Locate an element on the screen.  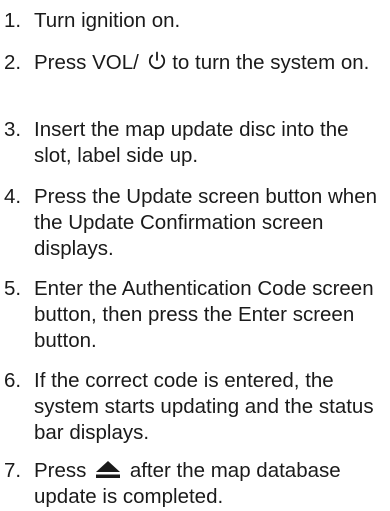
step-text: Press VOL/ to turn the system on. is located at coordinates (212, 63).